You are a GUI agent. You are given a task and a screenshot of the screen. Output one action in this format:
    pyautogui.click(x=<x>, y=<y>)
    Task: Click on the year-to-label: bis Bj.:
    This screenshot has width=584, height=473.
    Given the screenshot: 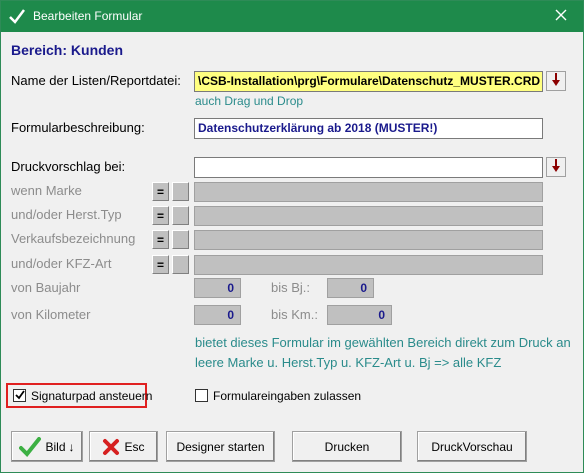 What is the action you would take?
    pyautogui.click(x=291, y=287)
    